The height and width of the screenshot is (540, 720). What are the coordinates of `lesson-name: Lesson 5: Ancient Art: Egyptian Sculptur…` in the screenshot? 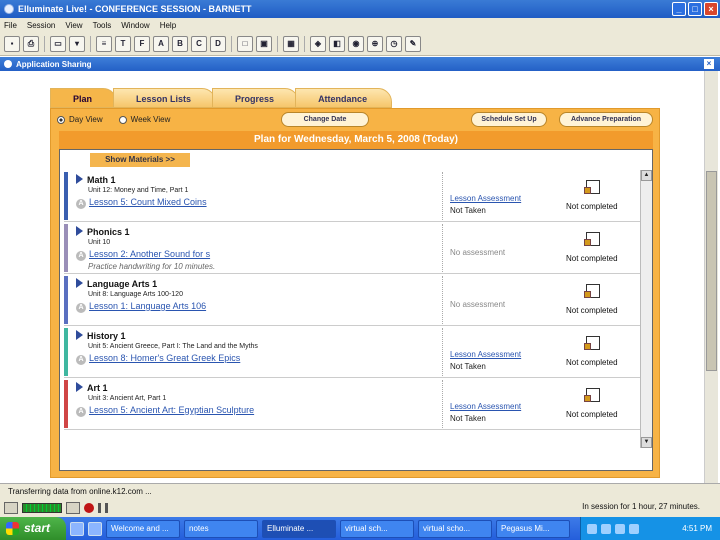 It's located at (171, 410).